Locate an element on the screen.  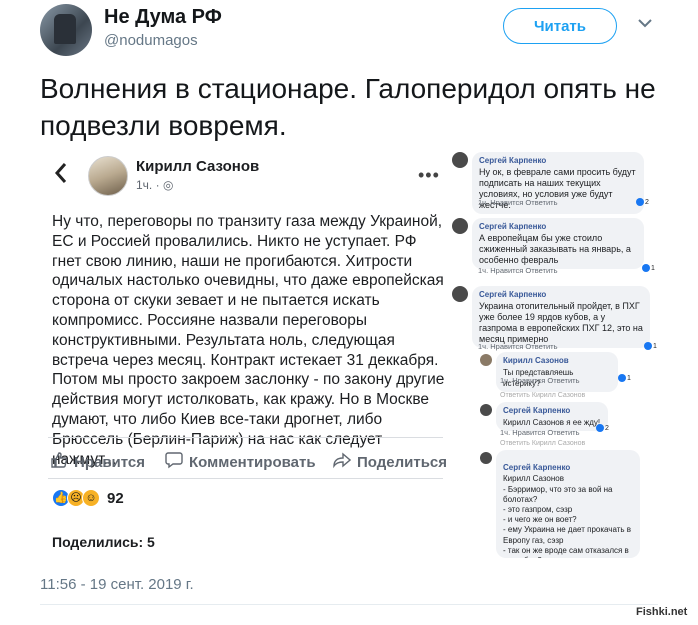
reply-likes-badge: 2 is located at coordinates (602, 428).